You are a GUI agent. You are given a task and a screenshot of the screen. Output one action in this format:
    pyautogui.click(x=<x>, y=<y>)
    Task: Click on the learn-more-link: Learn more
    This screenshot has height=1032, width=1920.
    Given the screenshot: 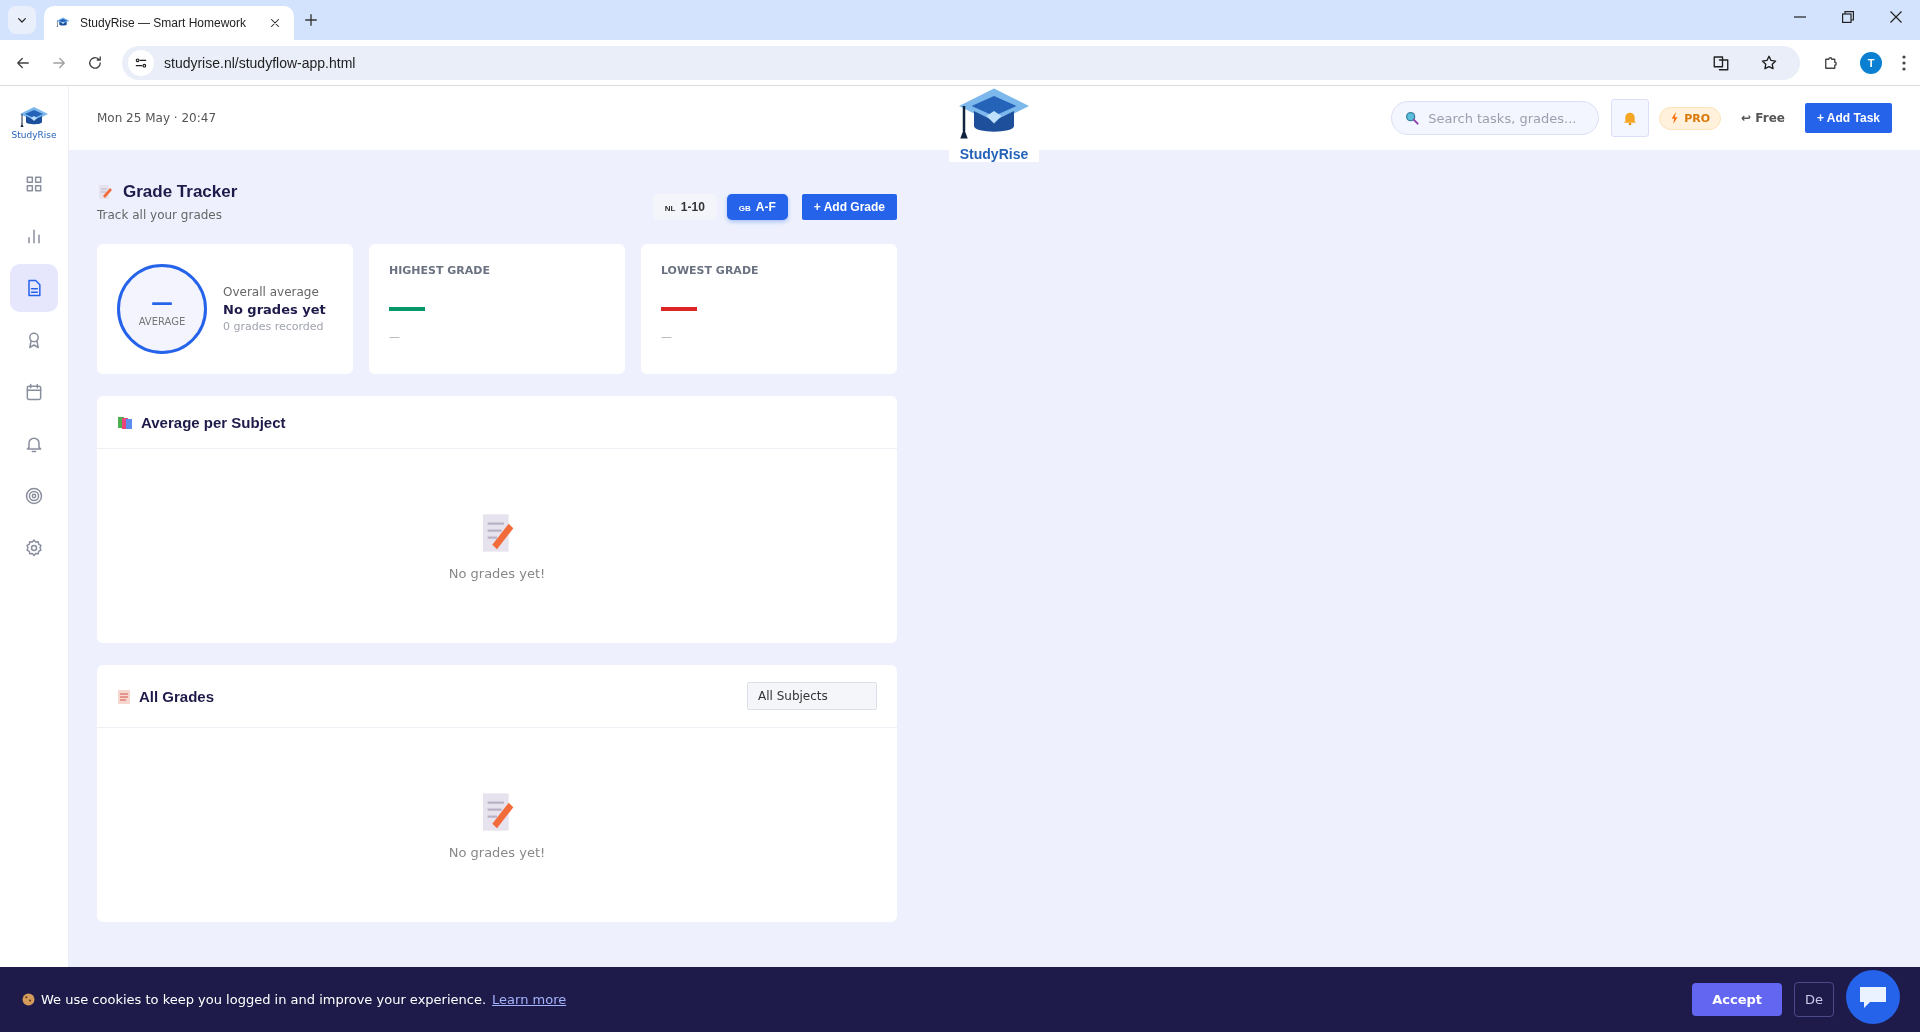 What is the action you would take?
    pyautogui.click(x=529, y=999)
    